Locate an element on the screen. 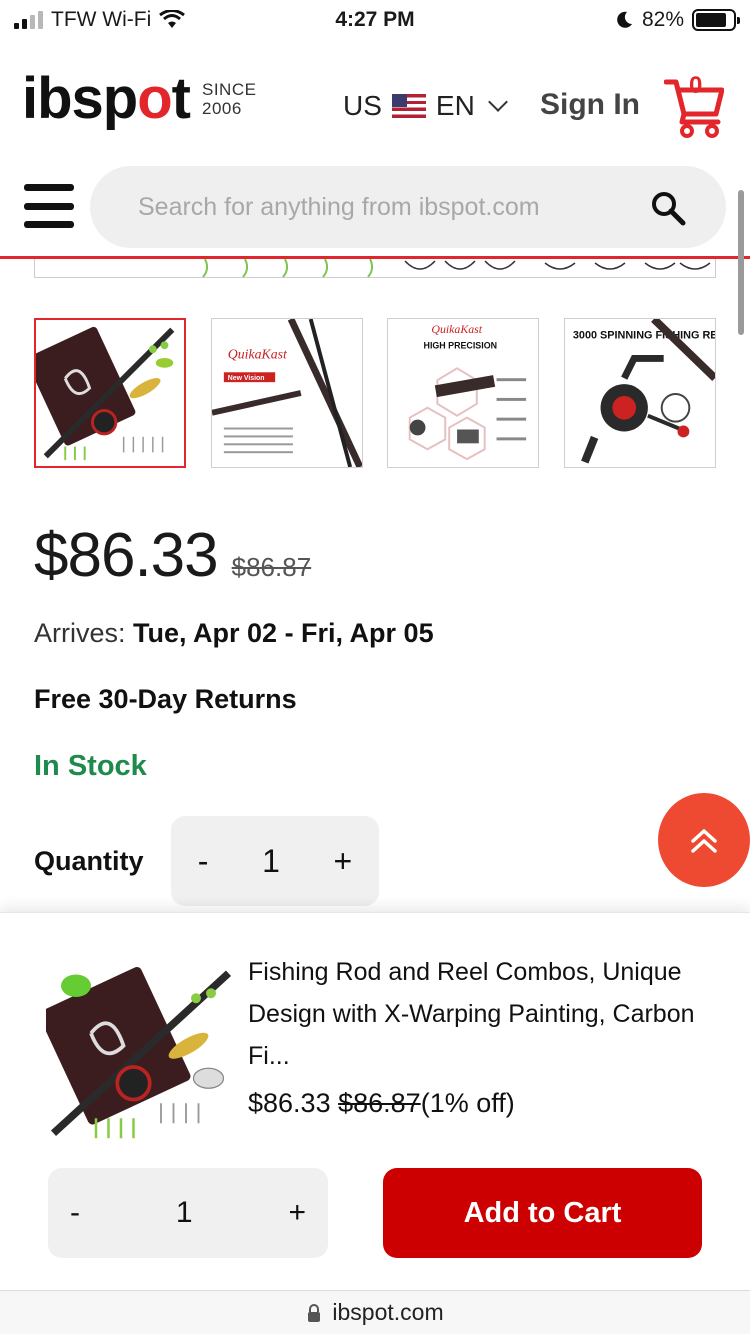 Image resolution: width=750 pixels, height=1334 pixels. panel-price-row: $86.33 $86.87(1% off) is located at coordinates (381, 1103).